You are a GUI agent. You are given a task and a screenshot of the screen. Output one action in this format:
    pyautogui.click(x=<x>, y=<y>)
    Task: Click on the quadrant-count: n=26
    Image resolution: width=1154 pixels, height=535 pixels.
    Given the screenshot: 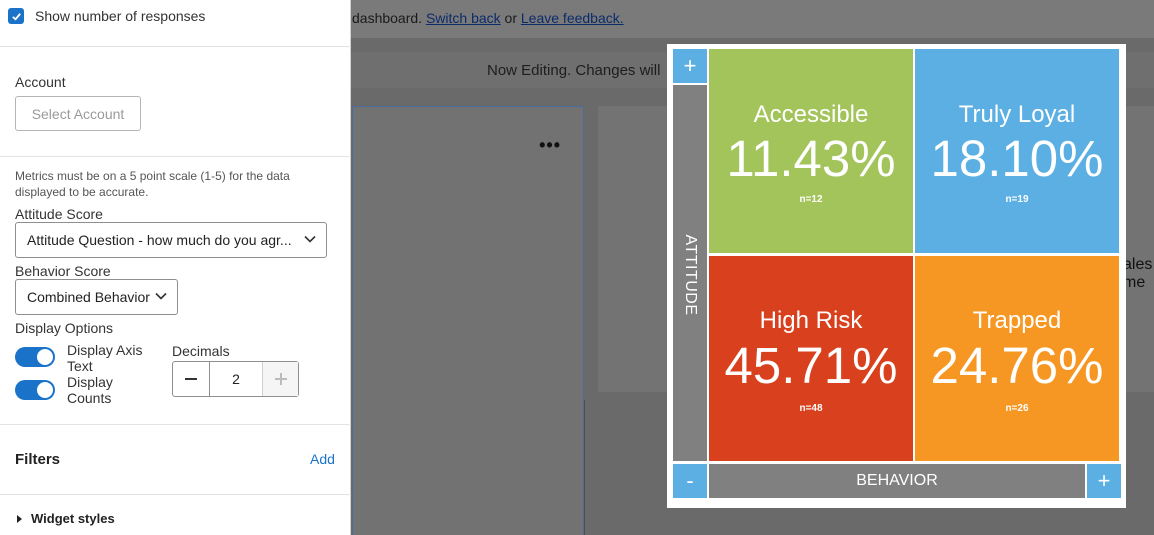 What is the action you would take?
    pyautogui.click(x=1017, y=408)
    